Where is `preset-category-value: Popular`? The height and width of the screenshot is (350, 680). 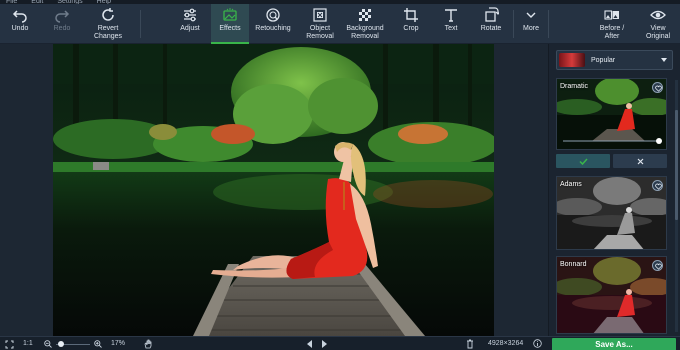 preset-category-value: Popular is located at coordinates (603, 60).